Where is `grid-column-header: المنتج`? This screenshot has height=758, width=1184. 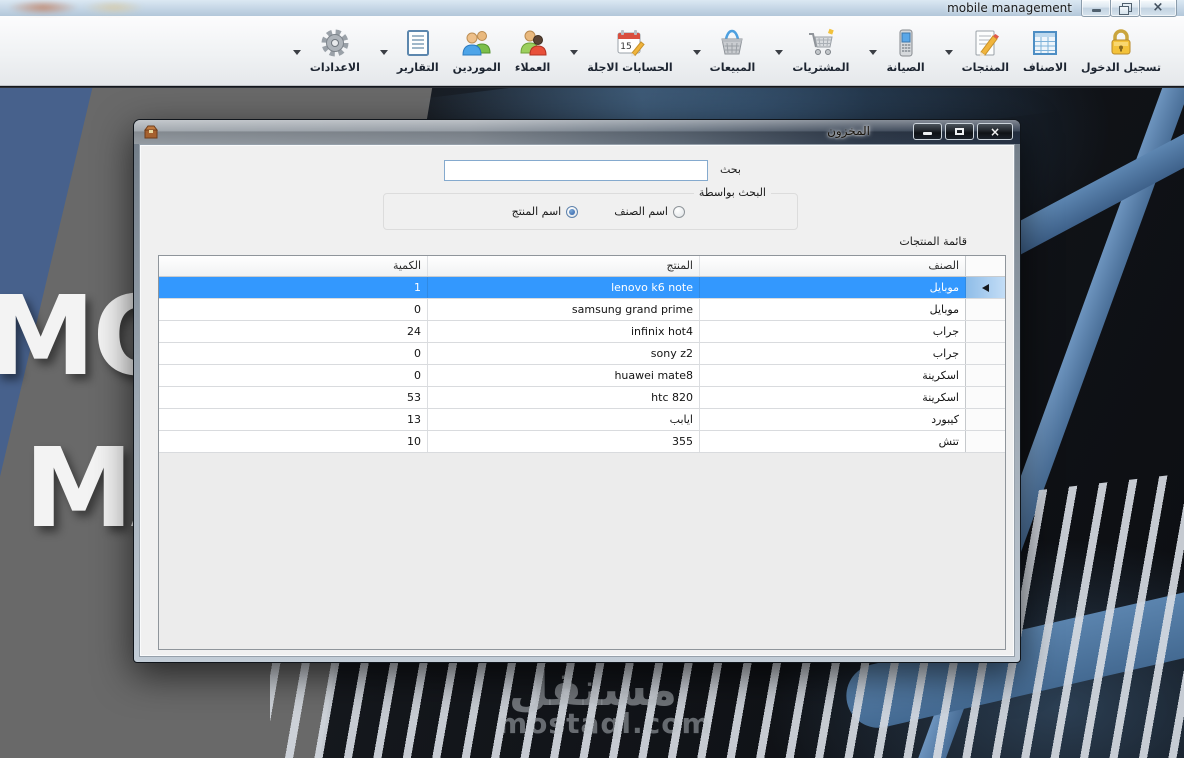
grid-column-header: المنتج is located at coordinates (563, 266).